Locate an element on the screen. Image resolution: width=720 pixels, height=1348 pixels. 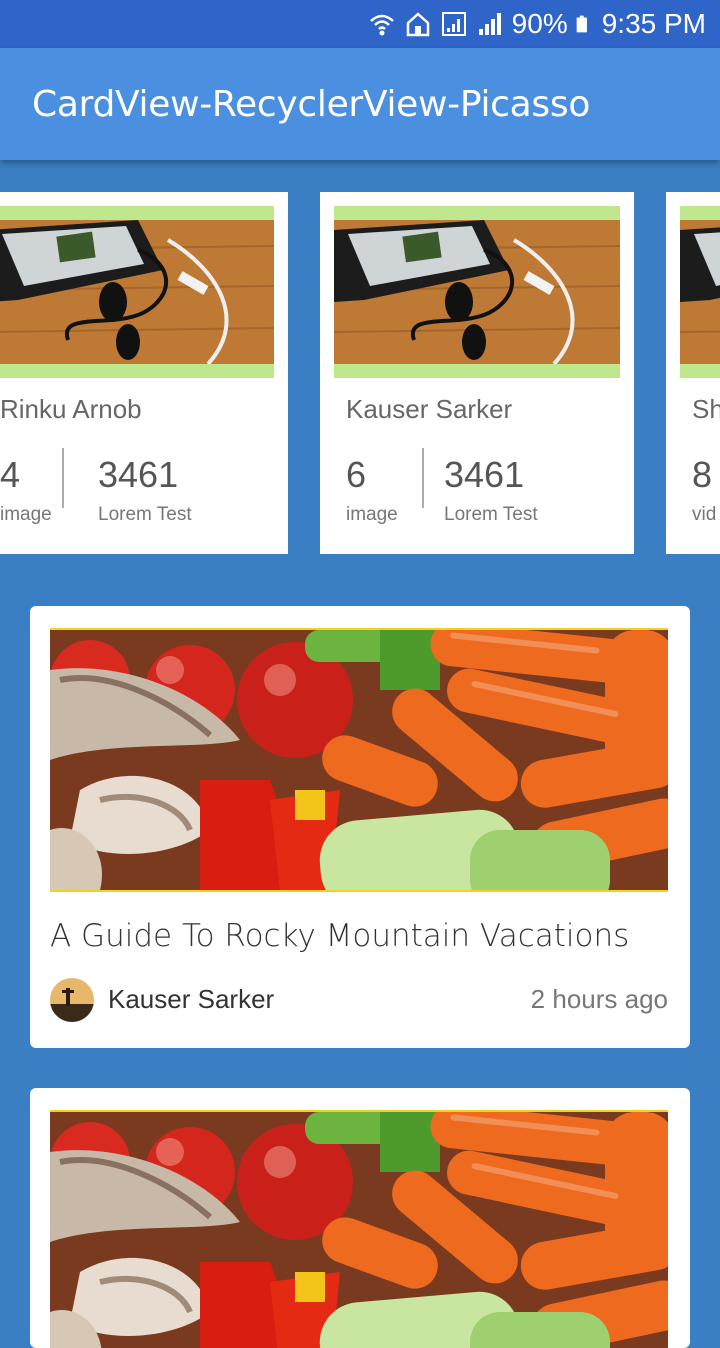
post-title: A Guide To Rocky Mountain Vacations is located at coordinates (340, 936).